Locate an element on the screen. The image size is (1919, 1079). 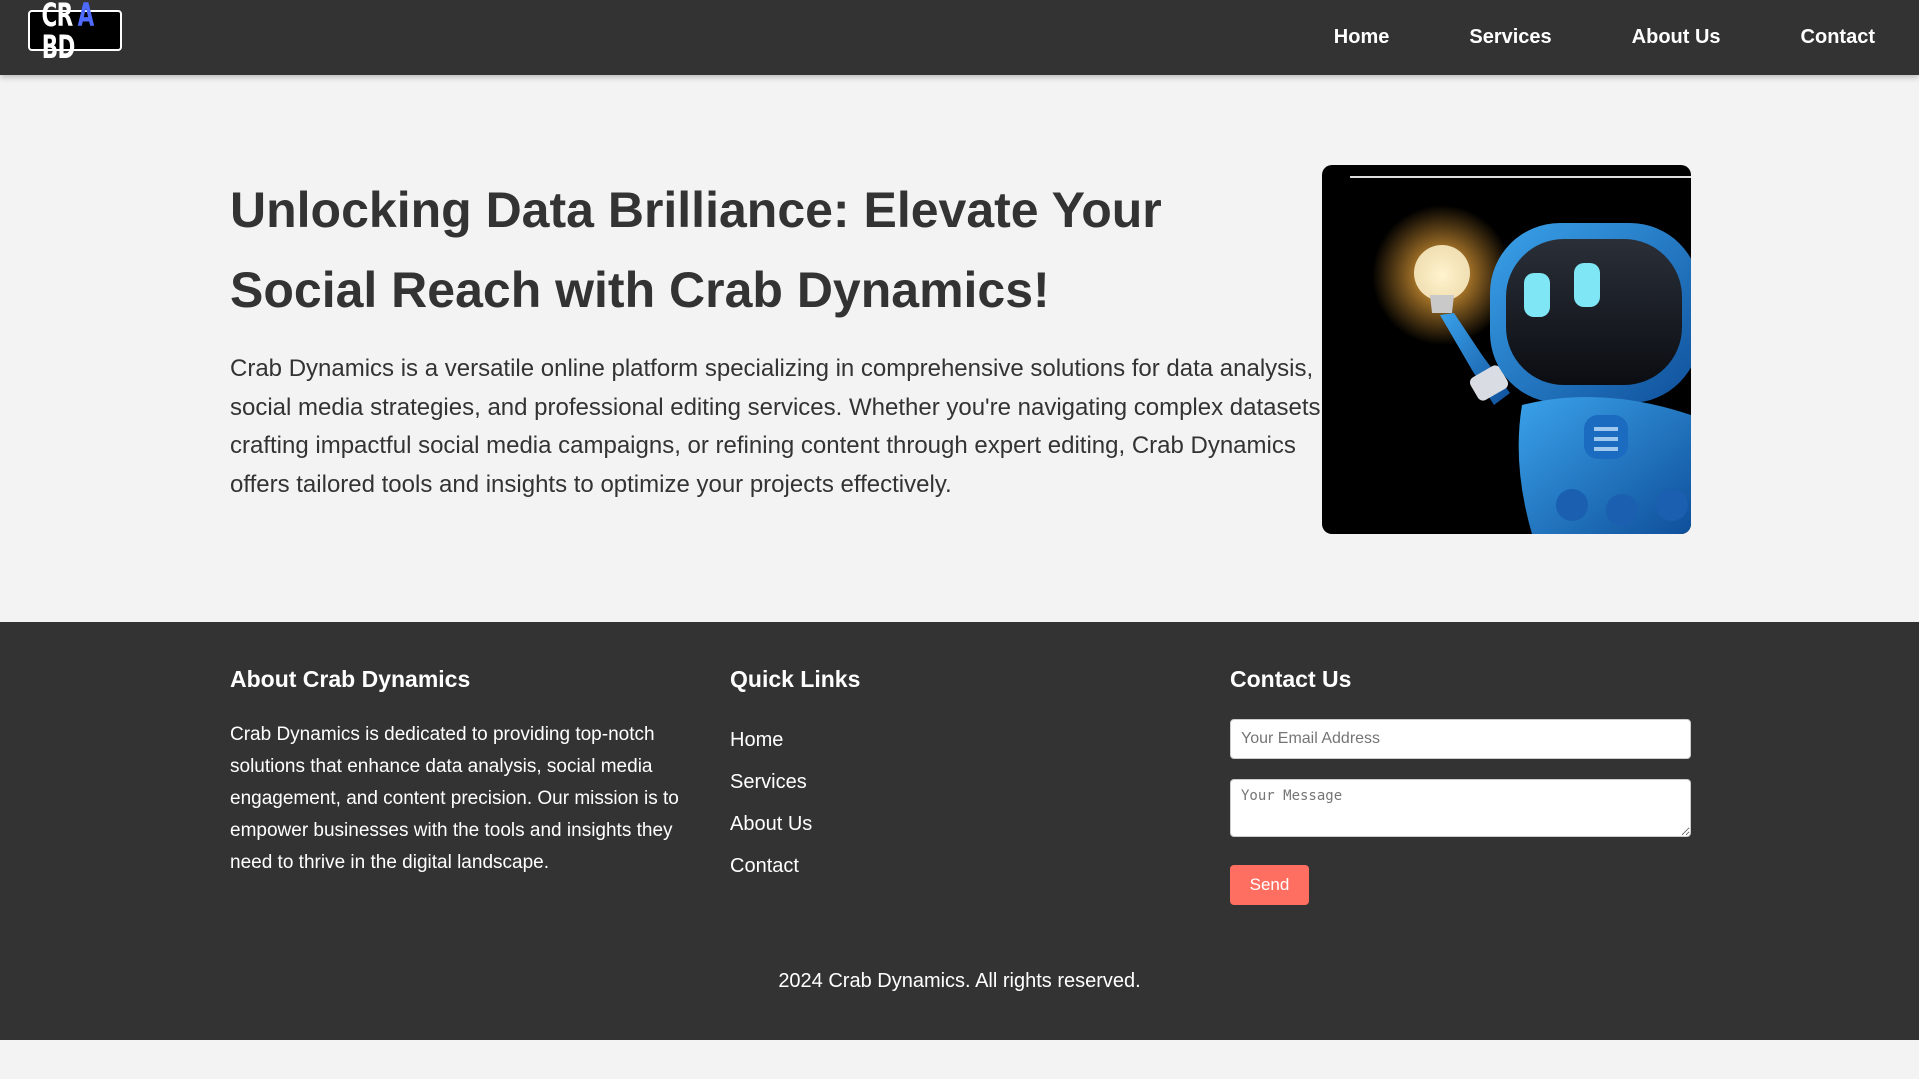
footer-contact-heading: Contact Us is located at coordinates (1291, 679).